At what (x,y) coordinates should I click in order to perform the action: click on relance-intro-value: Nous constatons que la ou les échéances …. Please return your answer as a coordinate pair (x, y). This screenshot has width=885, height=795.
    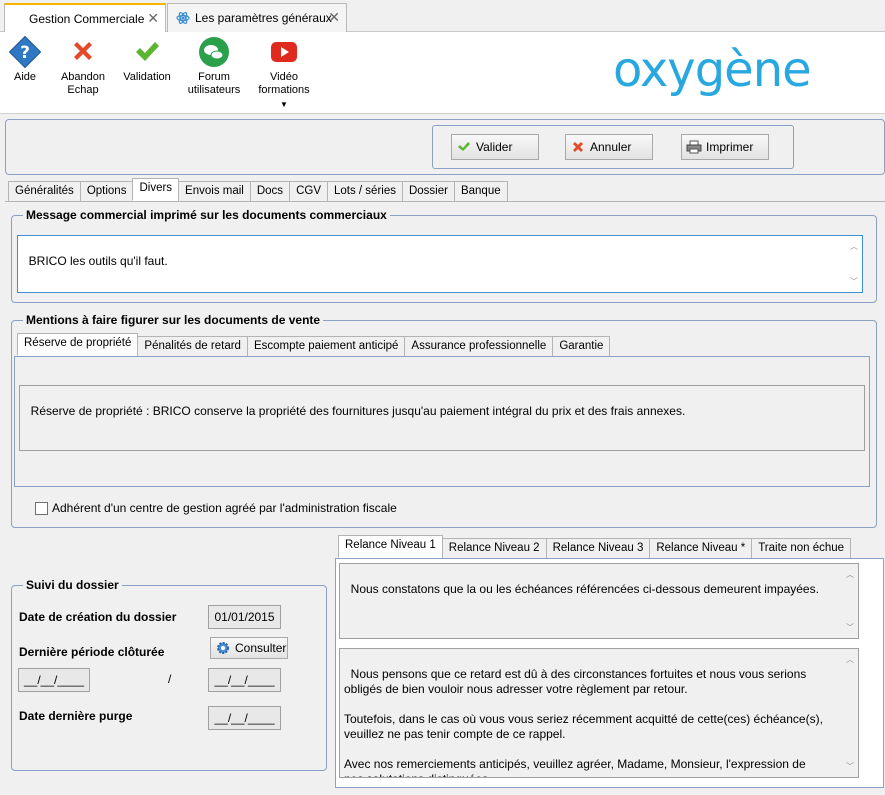
    Looking at the image, I should click on (584, 589).